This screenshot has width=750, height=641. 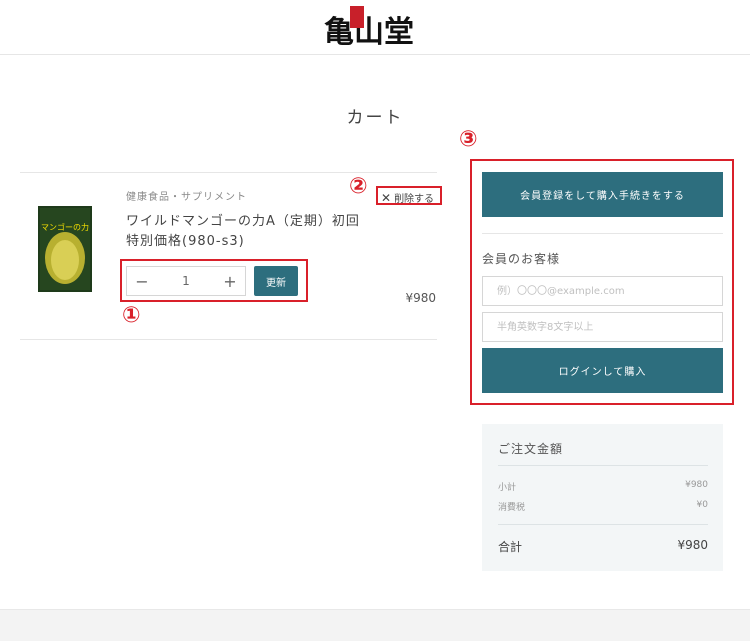 What do you see at coordinates (375, 625) in the screenshot?
I see `site-footer` at bounding box center [375, 625].